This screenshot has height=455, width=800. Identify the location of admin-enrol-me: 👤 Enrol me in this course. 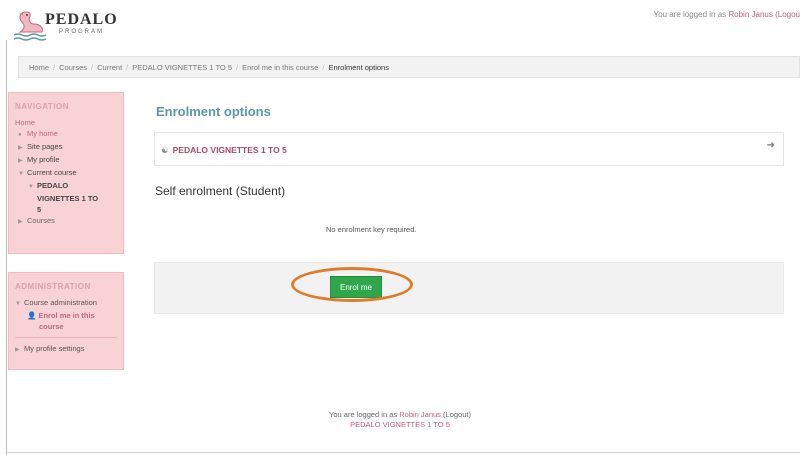
(66, 321).